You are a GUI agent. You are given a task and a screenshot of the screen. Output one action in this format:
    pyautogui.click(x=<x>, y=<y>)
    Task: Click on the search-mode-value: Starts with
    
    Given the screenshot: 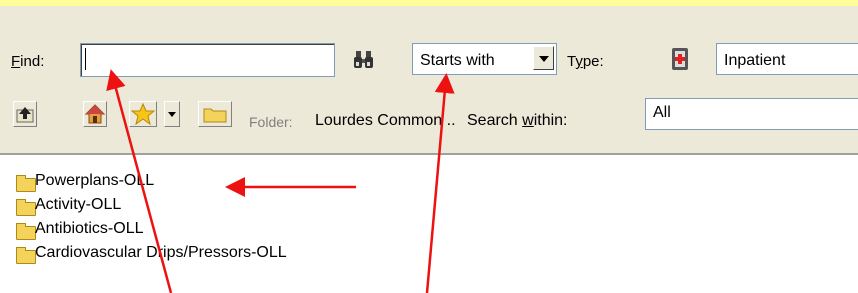 What is the action you would take?
    pyautogui.click(x=457, y=60)
    